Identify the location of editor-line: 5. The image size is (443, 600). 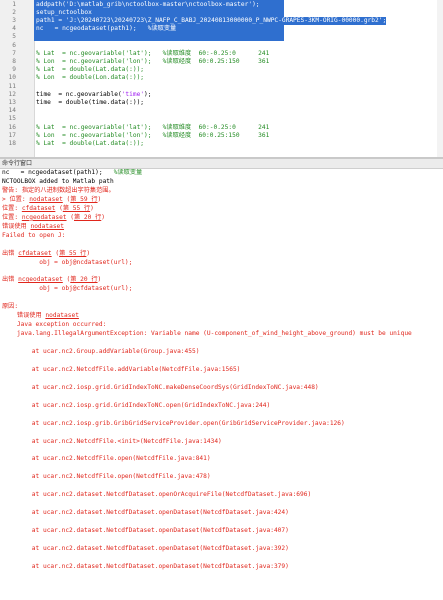
(221, 37).